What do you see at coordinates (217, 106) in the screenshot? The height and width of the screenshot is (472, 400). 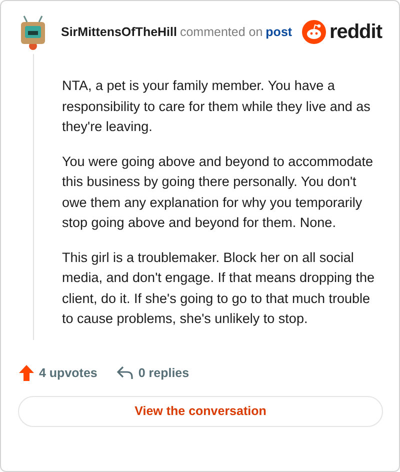 I see `comment-paragraph: NTA, a pet is your family member. You have a responsibility to care for them while they live and as they're leaving.` at bounding box center [217, 106].